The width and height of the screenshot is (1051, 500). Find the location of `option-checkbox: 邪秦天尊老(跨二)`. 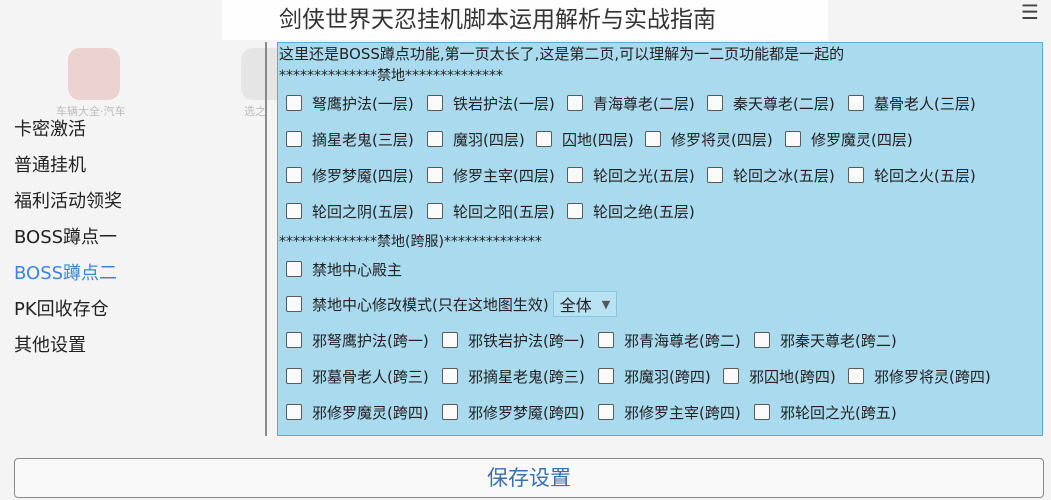

option-checkbox: 邪秦天尊老(跨二) is located at coordinates (825, 340).